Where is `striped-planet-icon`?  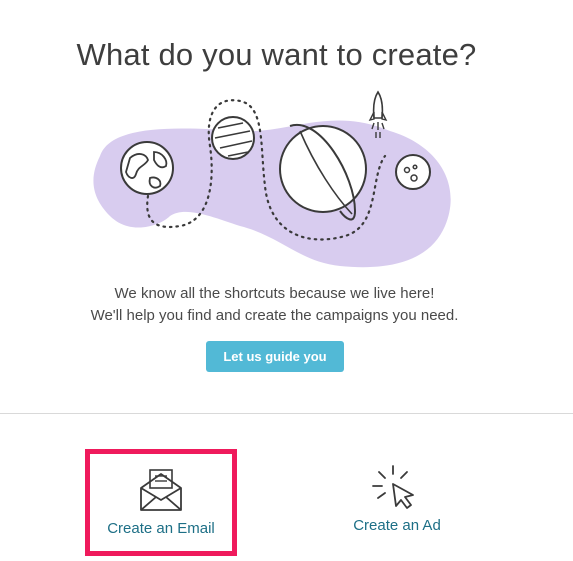 striped-planet-icon is located at coordinates (233, 138).